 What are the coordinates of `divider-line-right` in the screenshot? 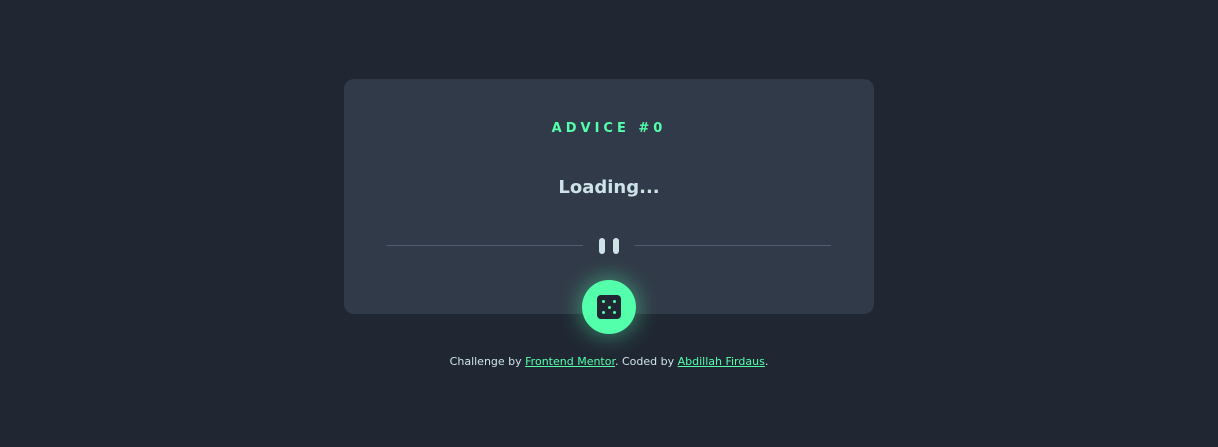 It's located at (733, 245).